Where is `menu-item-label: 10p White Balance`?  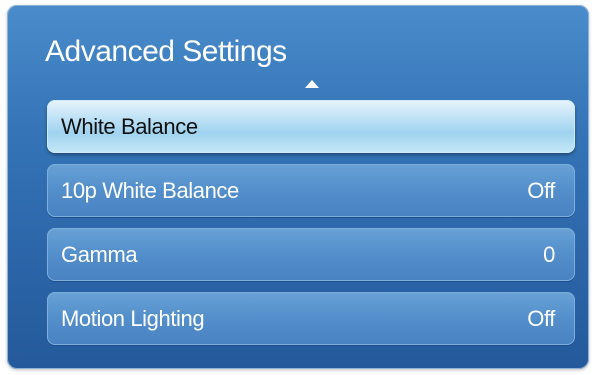 menu-item-label: 10p White Balance is located at coordinates (150, 190).